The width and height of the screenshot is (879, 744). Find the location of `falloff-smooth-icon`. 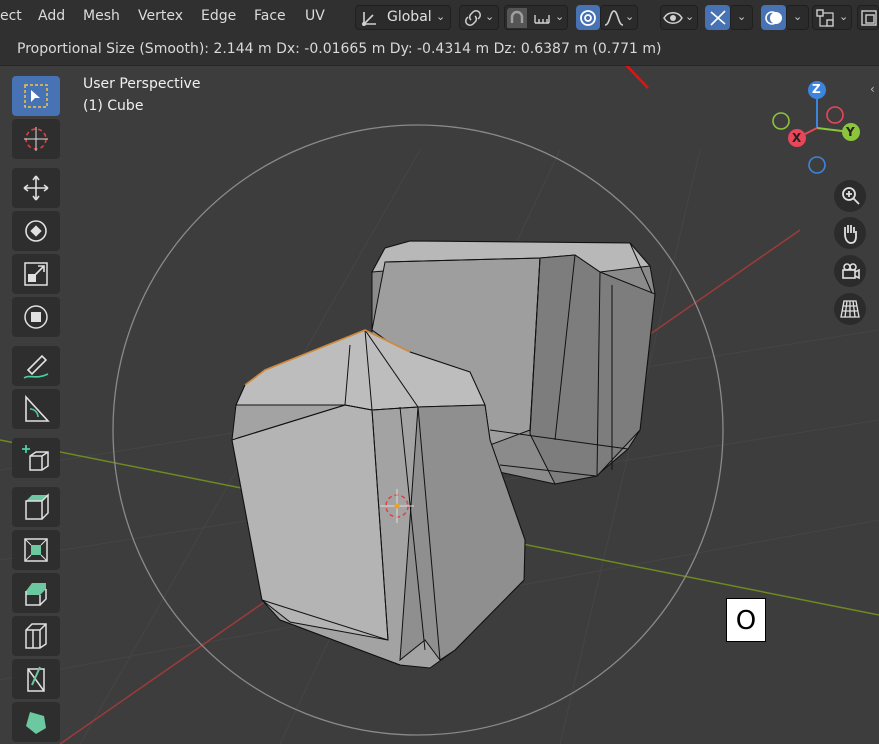

falloff-smooth-icon is located at coordinates (614, 18).